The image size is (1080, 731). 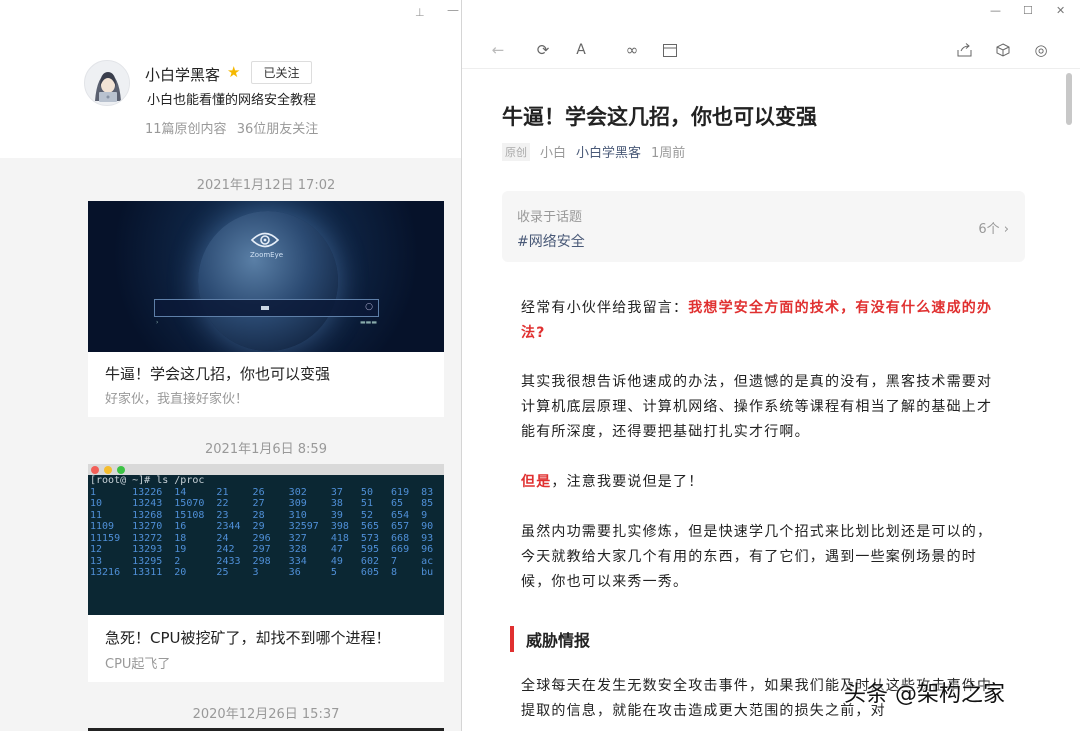 What do you see at coordinates (267, 255) in the screenshot?
I see `zoomeye-text: ZoomEye` at bounding box center [267, 255].